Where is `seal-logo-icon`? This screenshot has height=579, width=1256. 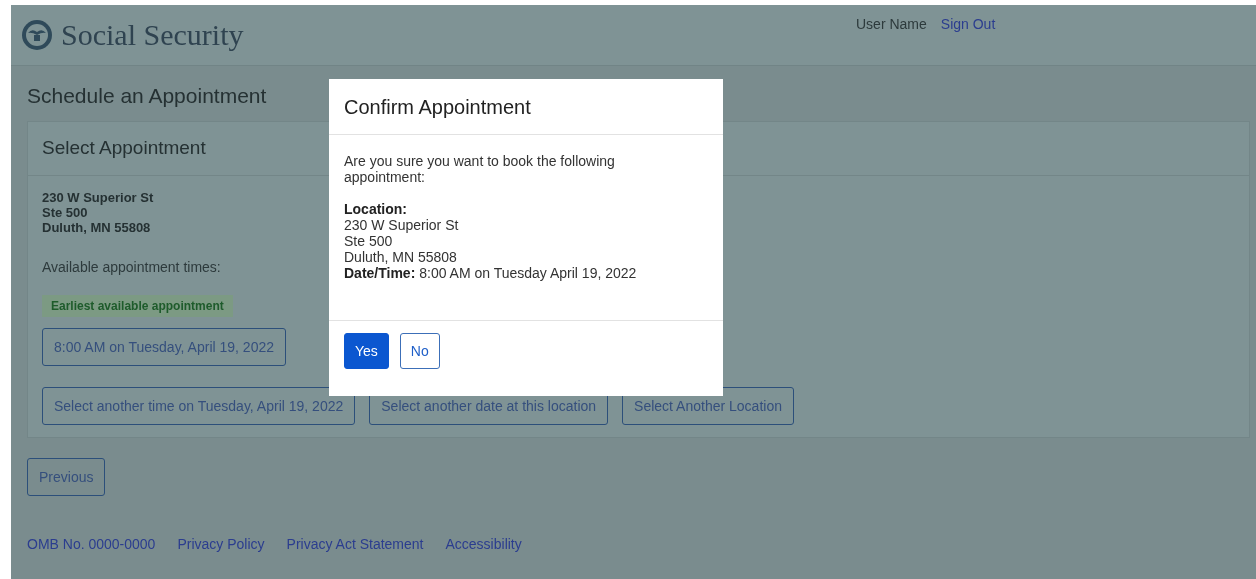 seal-logo-icon is located at coordinates (37, 35).